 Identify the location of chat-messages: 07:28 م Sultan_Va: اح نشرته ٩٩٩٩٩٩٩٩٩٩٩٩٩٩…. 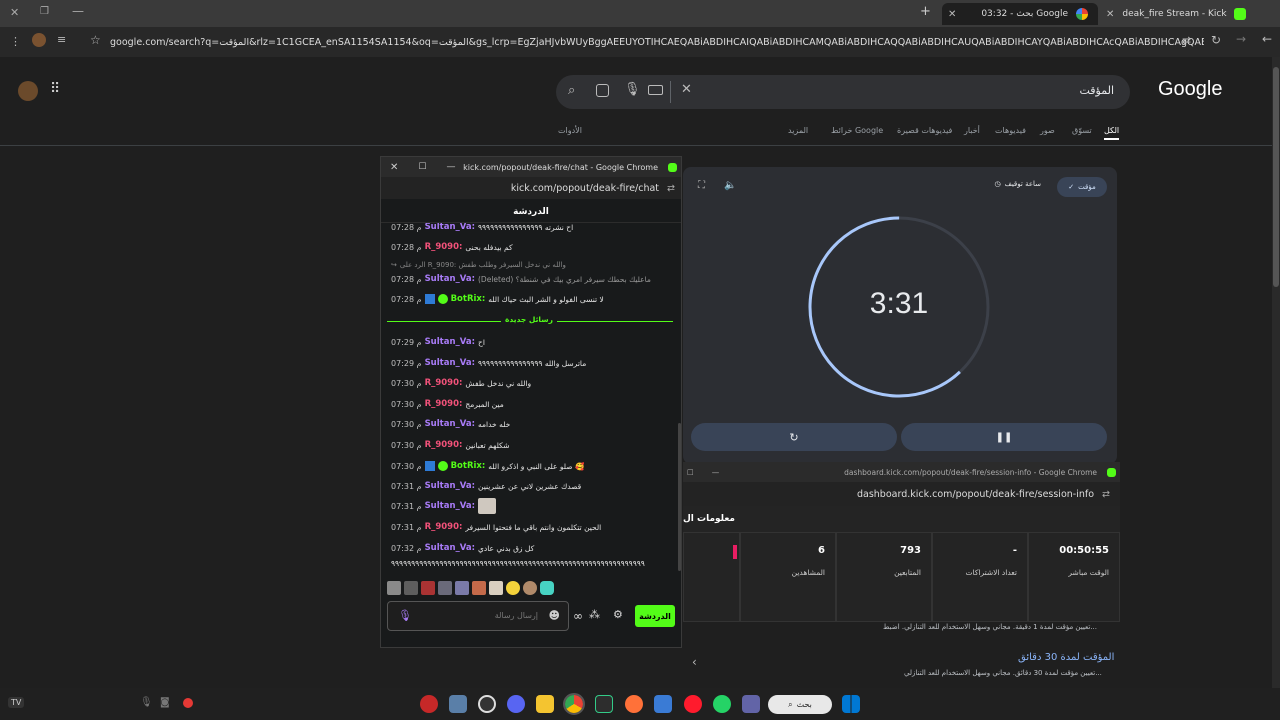
(531, 399).